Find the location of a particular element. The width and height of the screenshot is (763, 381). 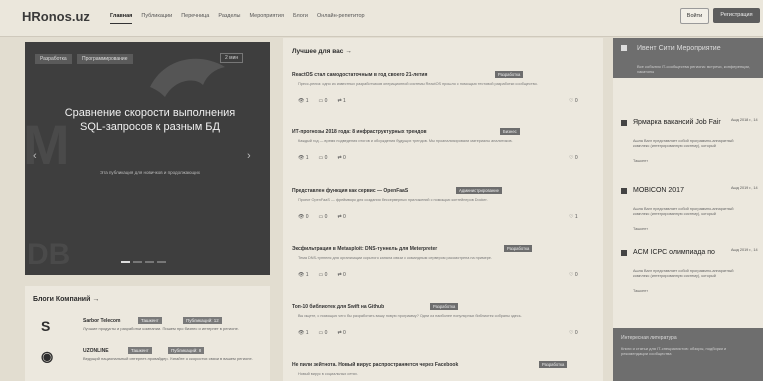

company-logo-icon: S is located at coordinates (46, 326).